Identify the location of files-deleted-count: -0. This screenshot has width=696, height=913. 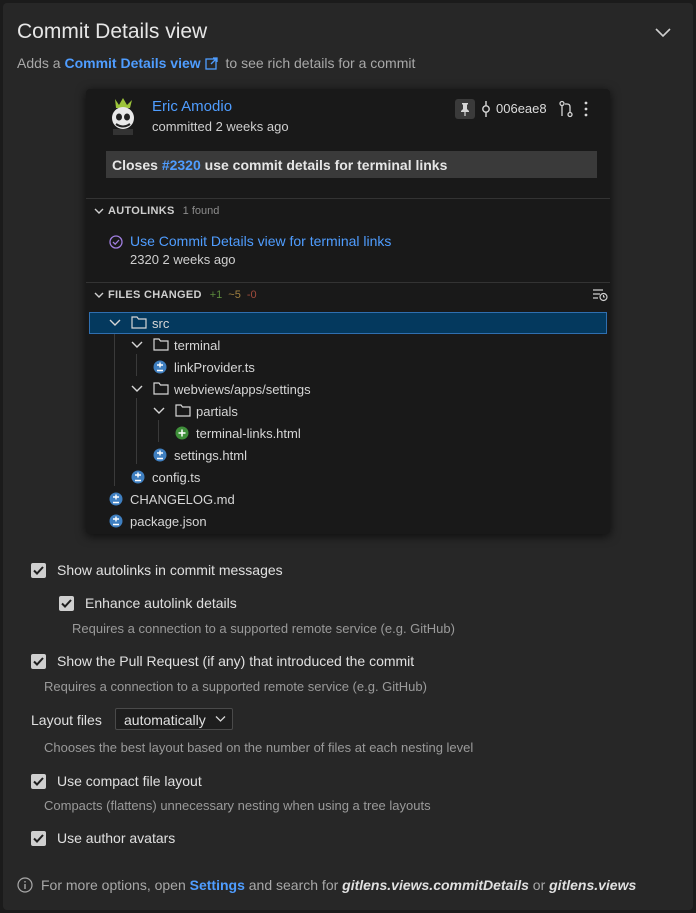
(251, 295).